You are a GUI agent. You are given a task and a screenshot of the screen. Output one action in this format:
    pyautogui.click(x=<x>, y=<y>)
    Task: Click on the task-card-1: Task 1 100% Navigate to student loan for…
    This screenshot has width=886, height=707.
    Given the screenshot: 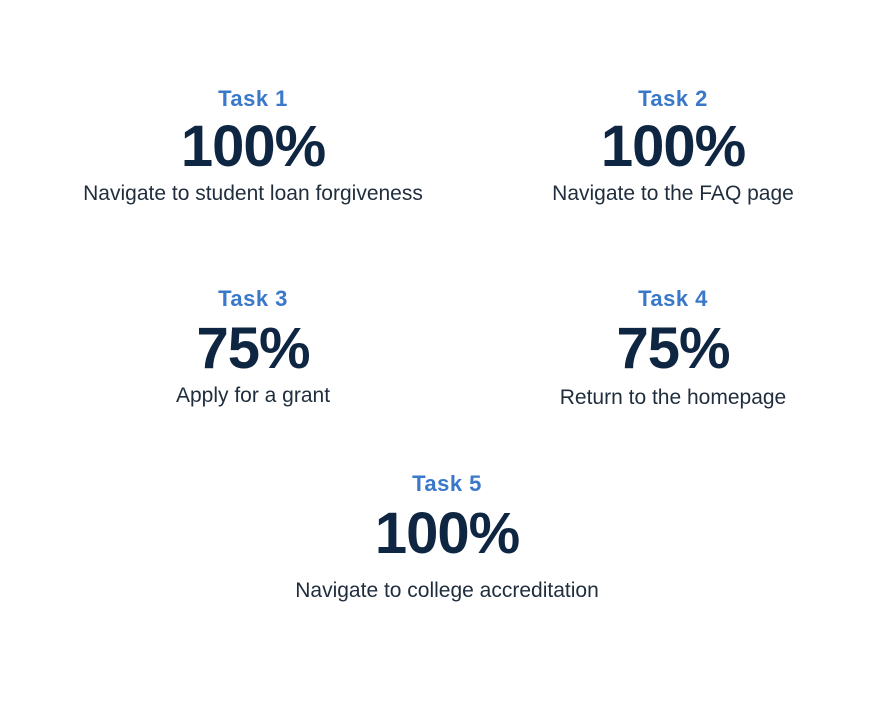 What is the action you would take?
    pyautogui.click(x=253, y=147)
    